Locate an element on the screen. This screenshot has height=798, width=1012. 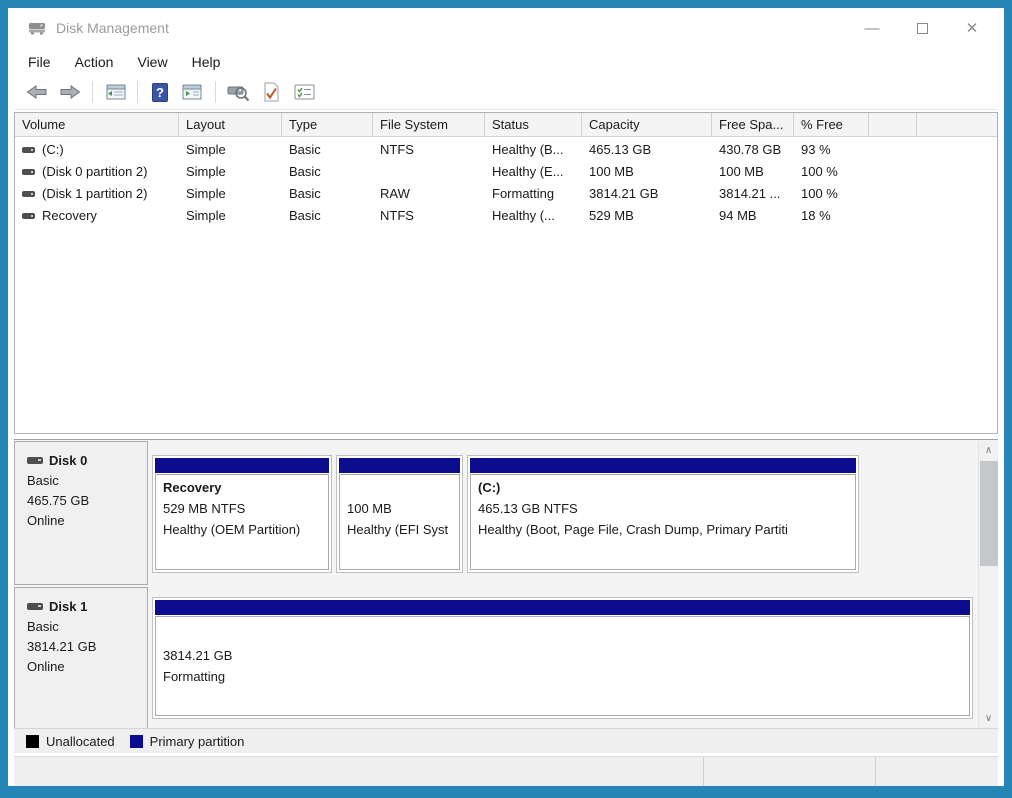
minimize-button: — is located at coordinates (872, 28).